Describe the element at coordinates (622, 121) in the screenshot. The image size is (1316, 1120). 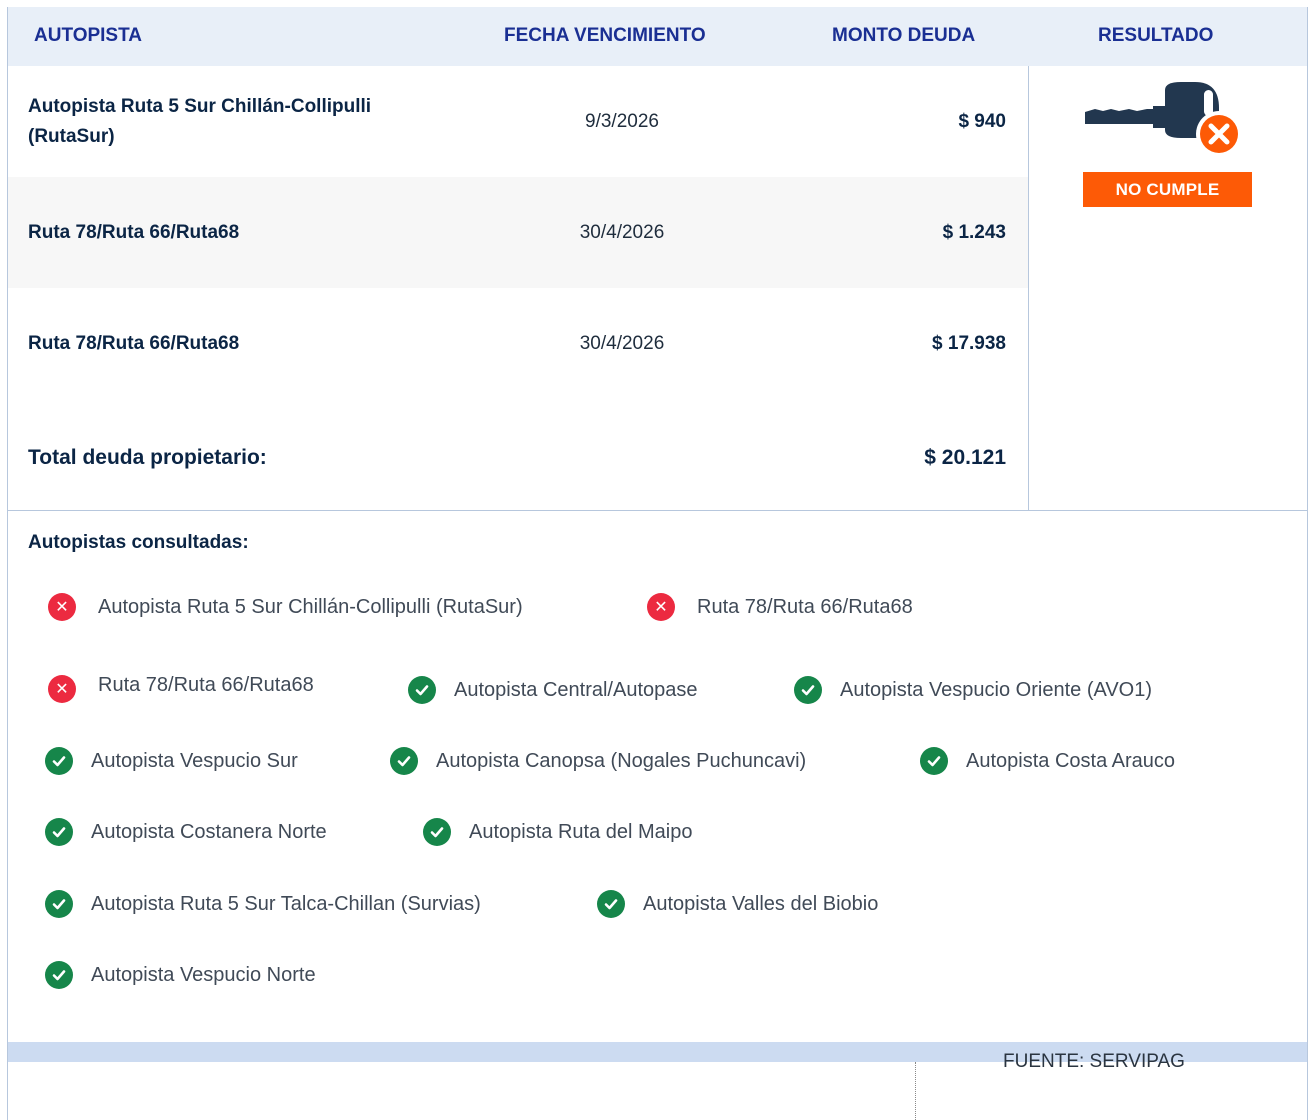
I see `row-fecha: 9/3/2026` at that location.